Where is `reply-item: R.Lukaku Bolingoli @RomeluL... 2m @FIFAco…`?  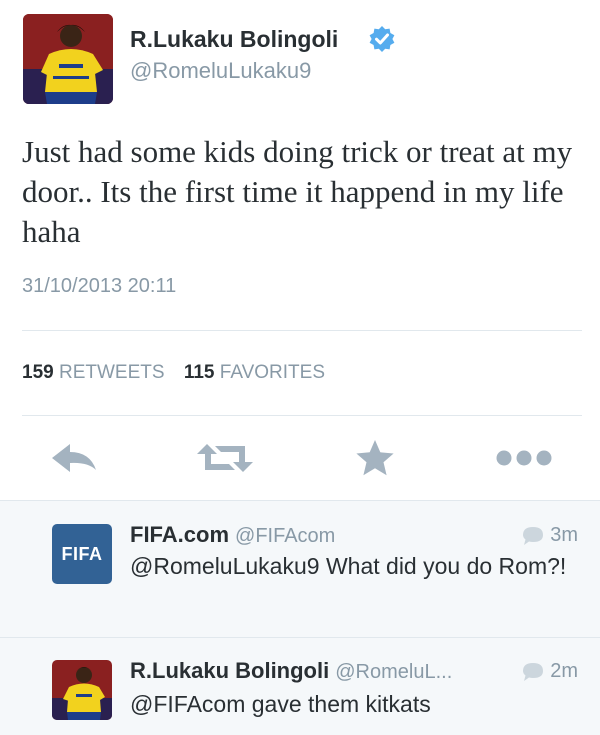 reply-item: R.Lukaku Bolingoli @RomeluL... 2m @FIFAco… is located at coordinates (300, 686).